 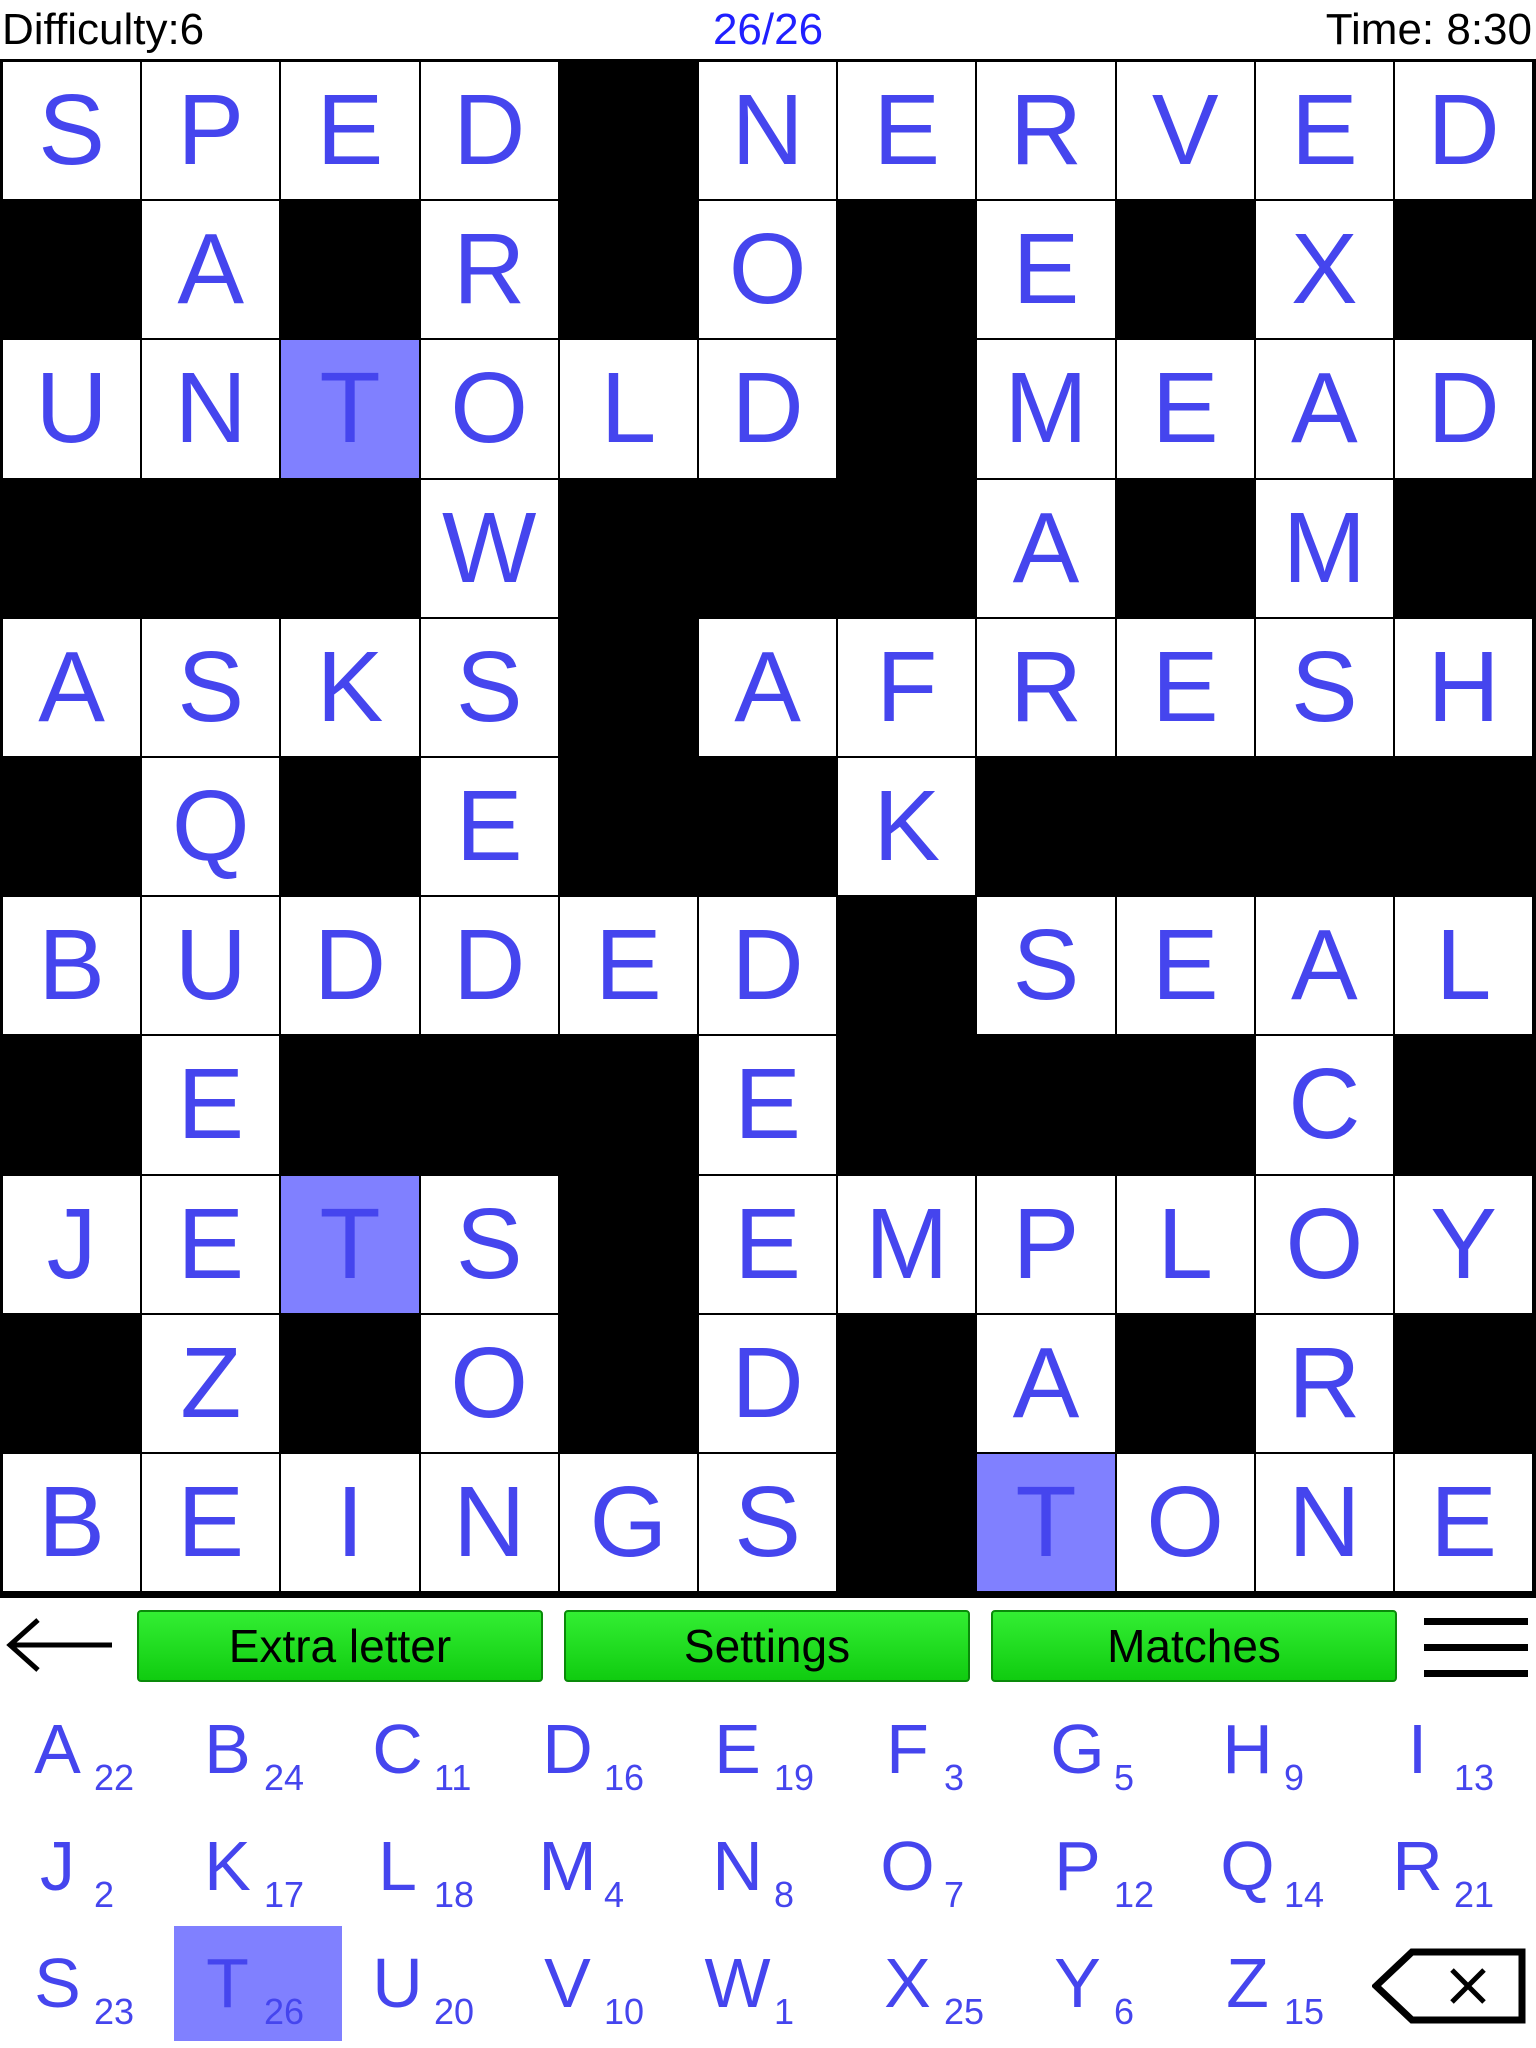 What do you see at coordinates (1464, 687) in the screenshot?
I see `grid-cell: H` at bounding box center [1464, 687].